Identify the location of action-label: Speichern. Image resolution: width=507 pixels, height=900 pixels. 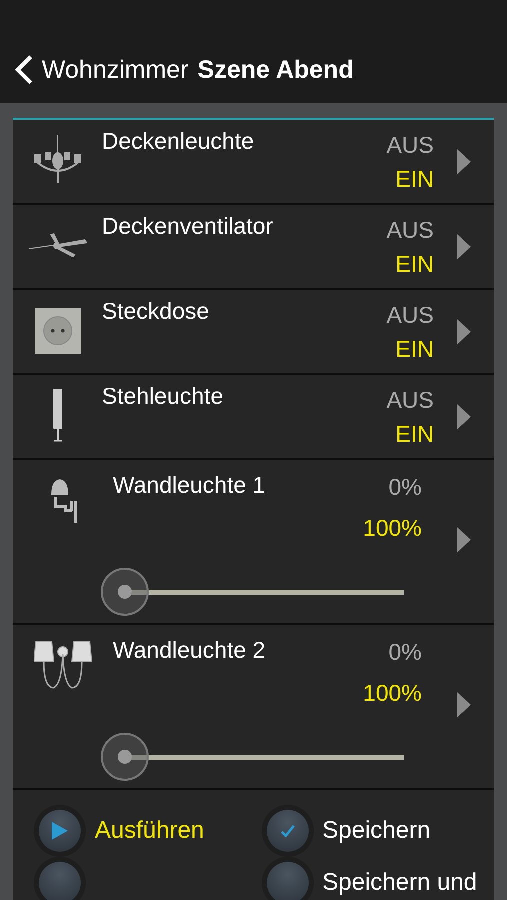
(376, 831).